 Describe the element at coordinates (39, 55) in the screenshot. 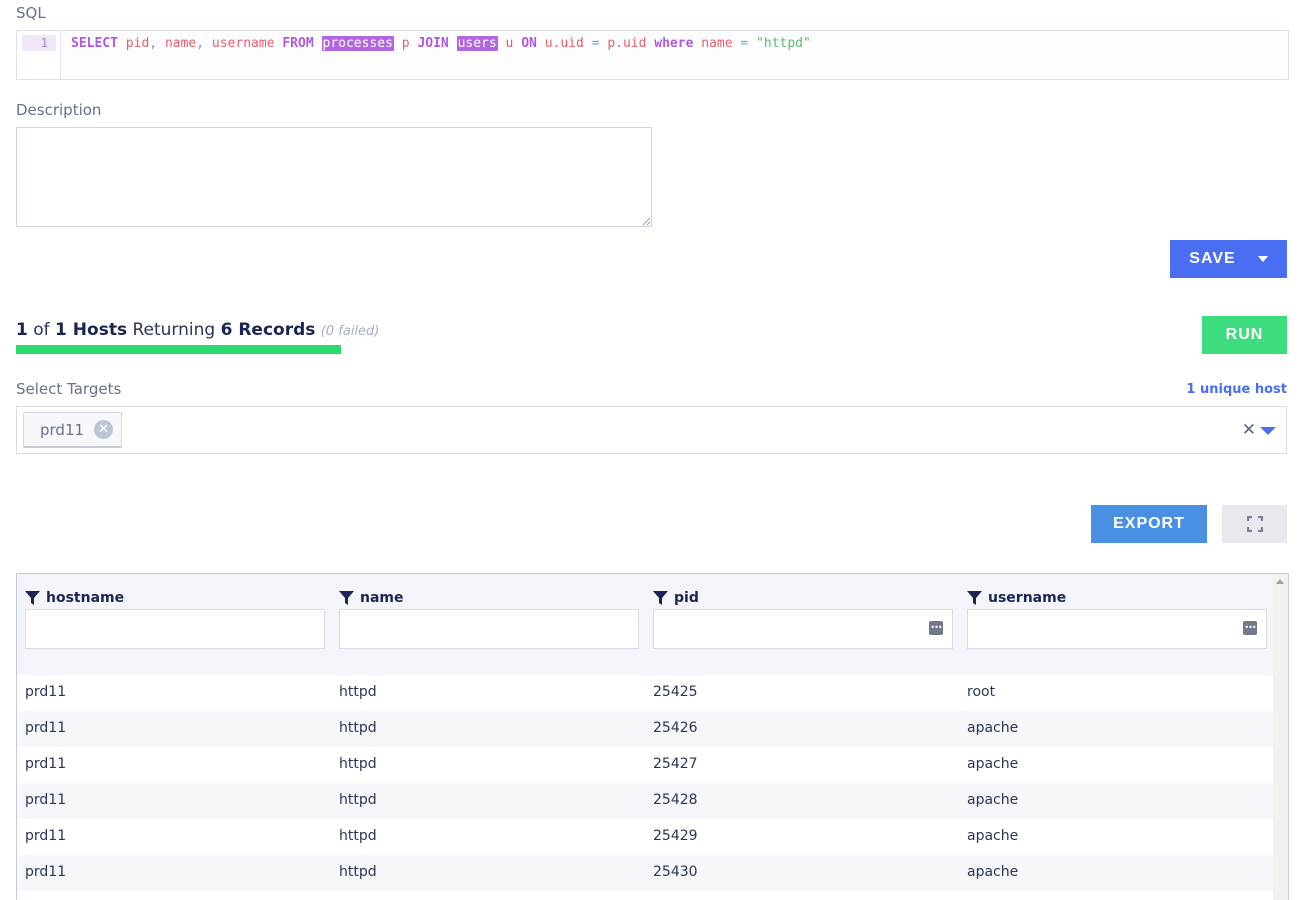

I see `editor-gutter: 1` at that location.